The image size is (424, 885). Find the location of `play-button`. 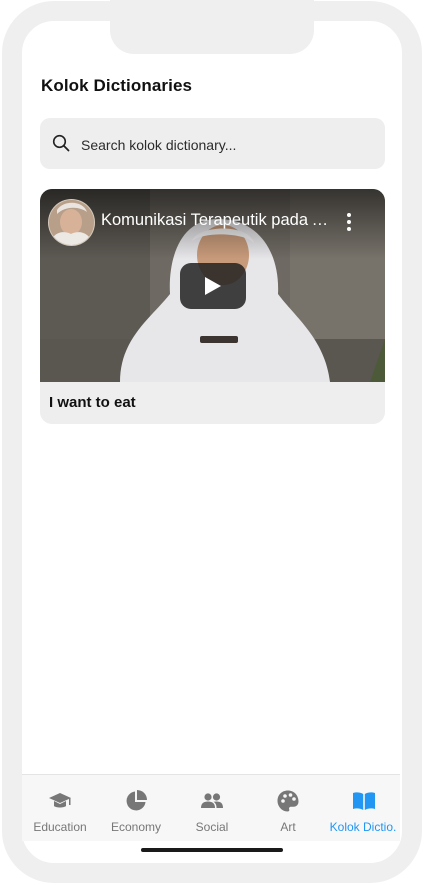

play-button is located at coordinates (213, 286).